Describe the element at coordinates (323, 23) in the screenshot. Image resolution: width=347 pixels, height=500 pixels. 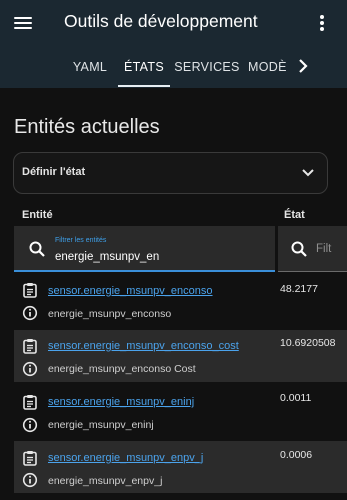
I see `more-vert-icon` at that location.